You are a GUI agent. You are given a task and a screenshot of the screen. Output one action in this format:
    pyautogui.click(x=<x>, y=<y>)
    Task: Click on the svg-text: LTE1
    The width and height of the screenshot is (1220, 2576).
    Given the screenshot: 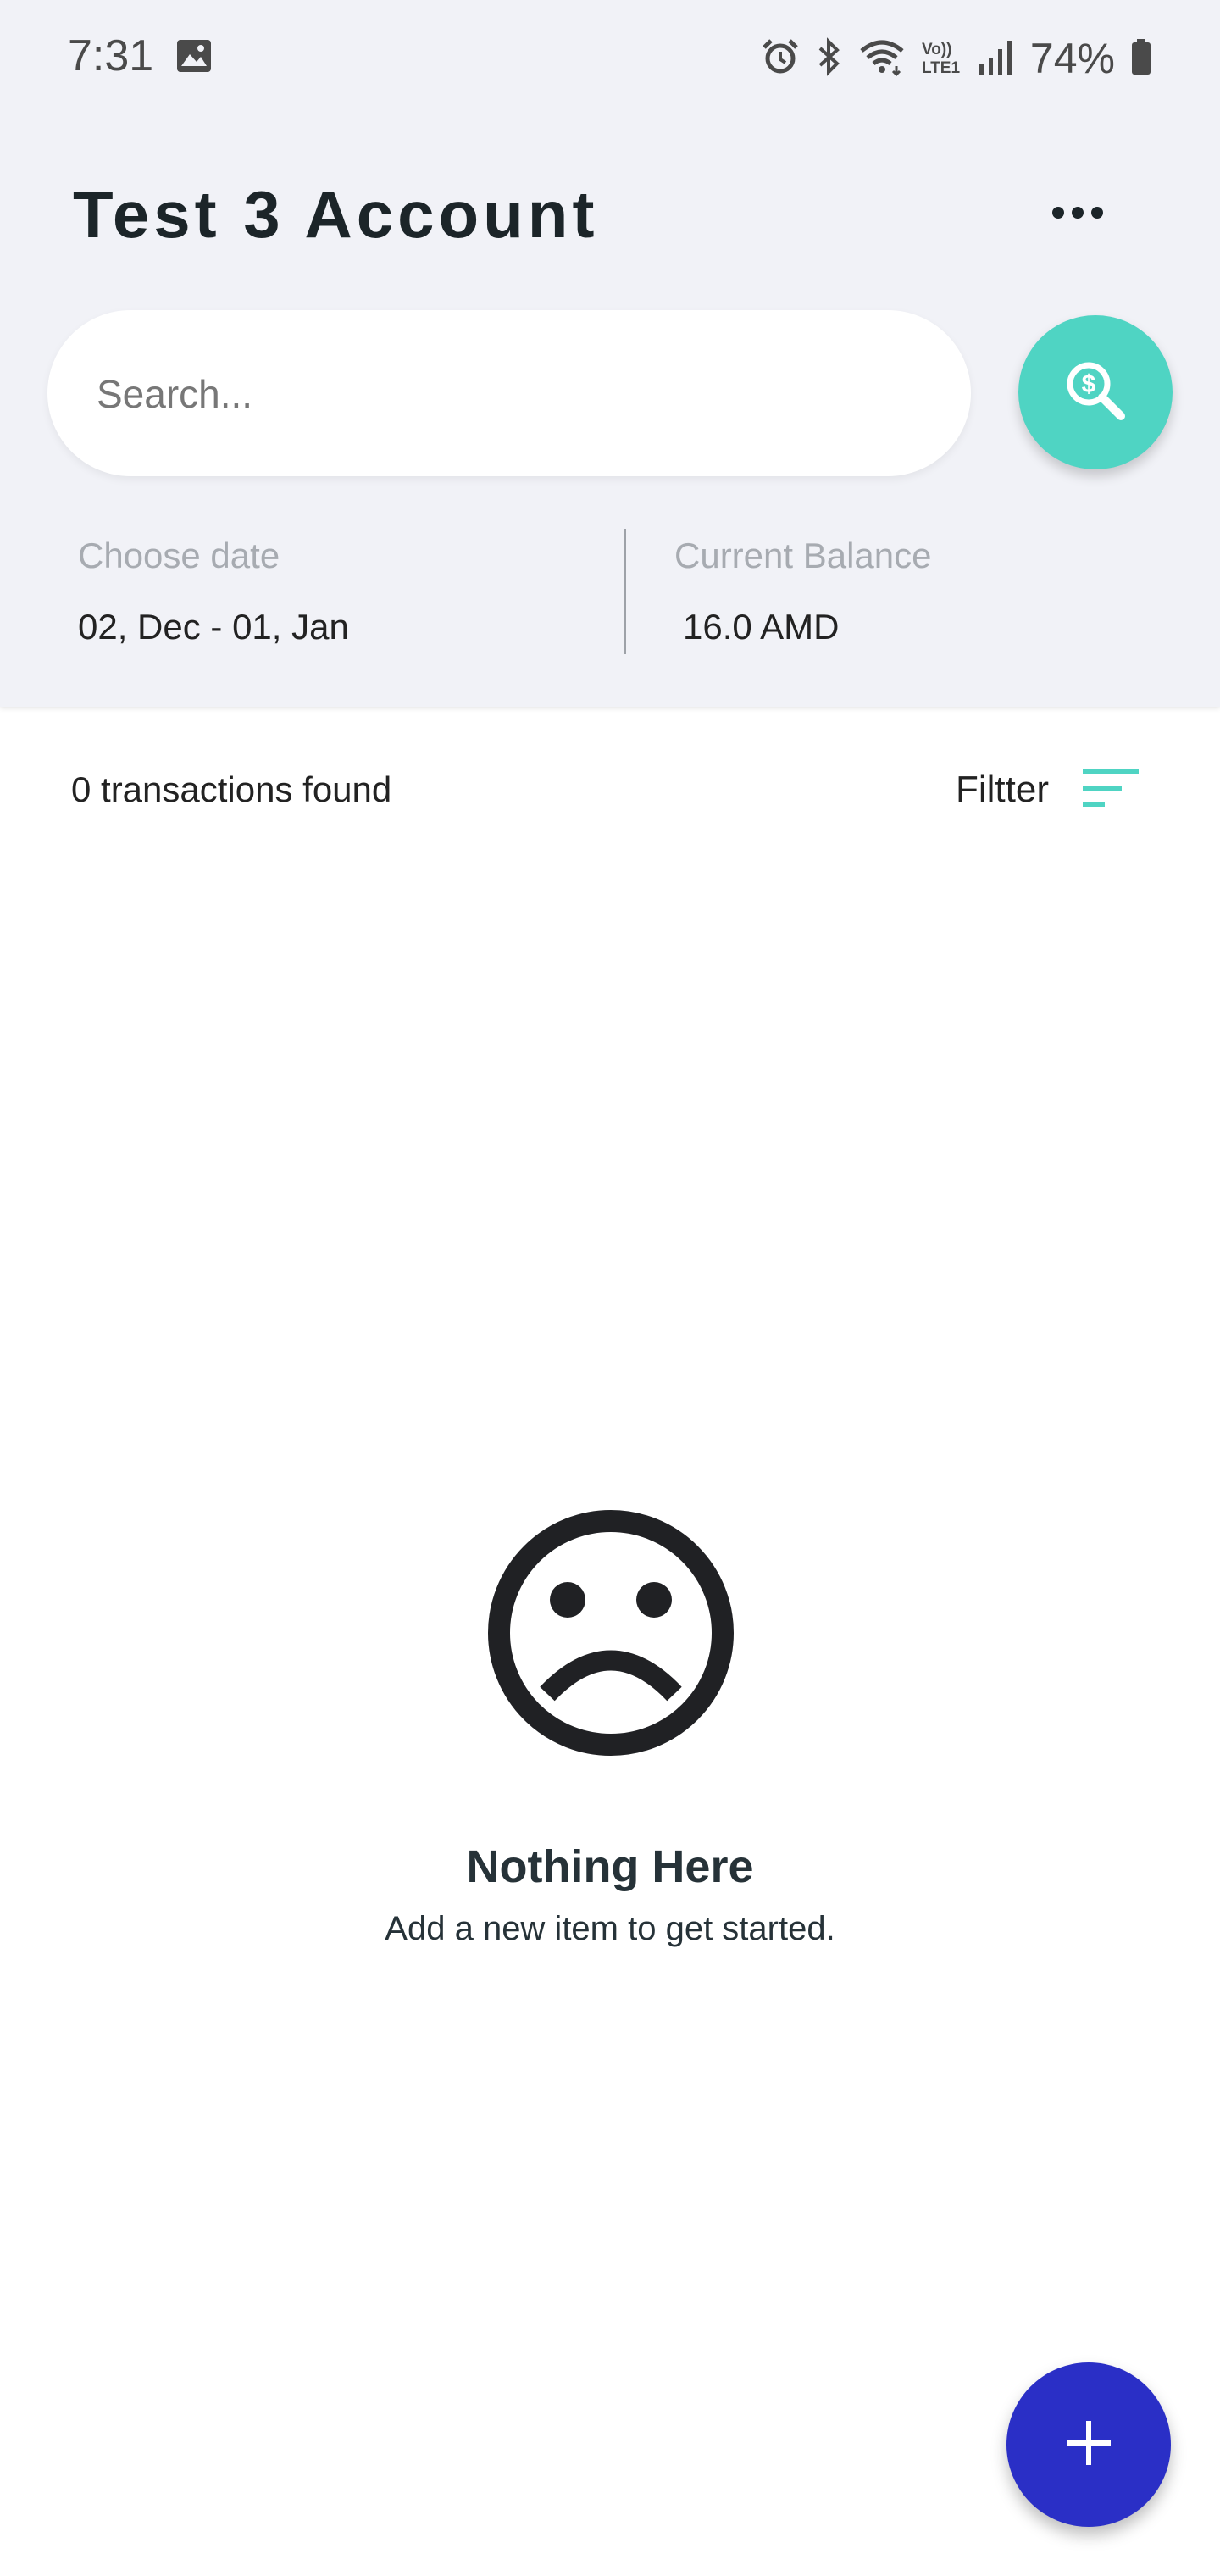 What is the action you would take?
    pyautogui.click(x=941, y=67)
    